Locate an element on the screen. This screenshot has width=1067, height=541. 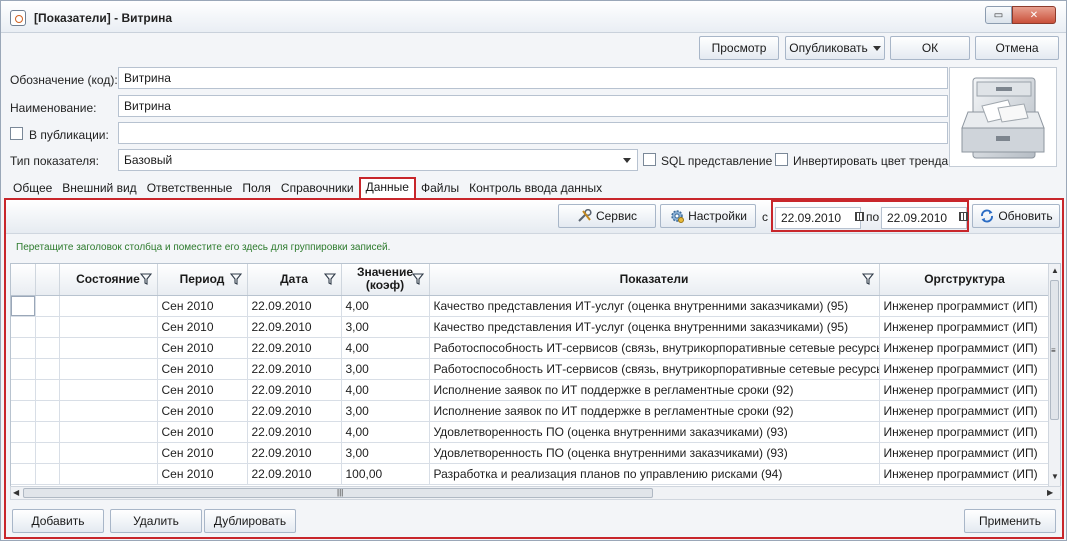
scroll-left-icon: ◀ is located at coordinates (16, 493).